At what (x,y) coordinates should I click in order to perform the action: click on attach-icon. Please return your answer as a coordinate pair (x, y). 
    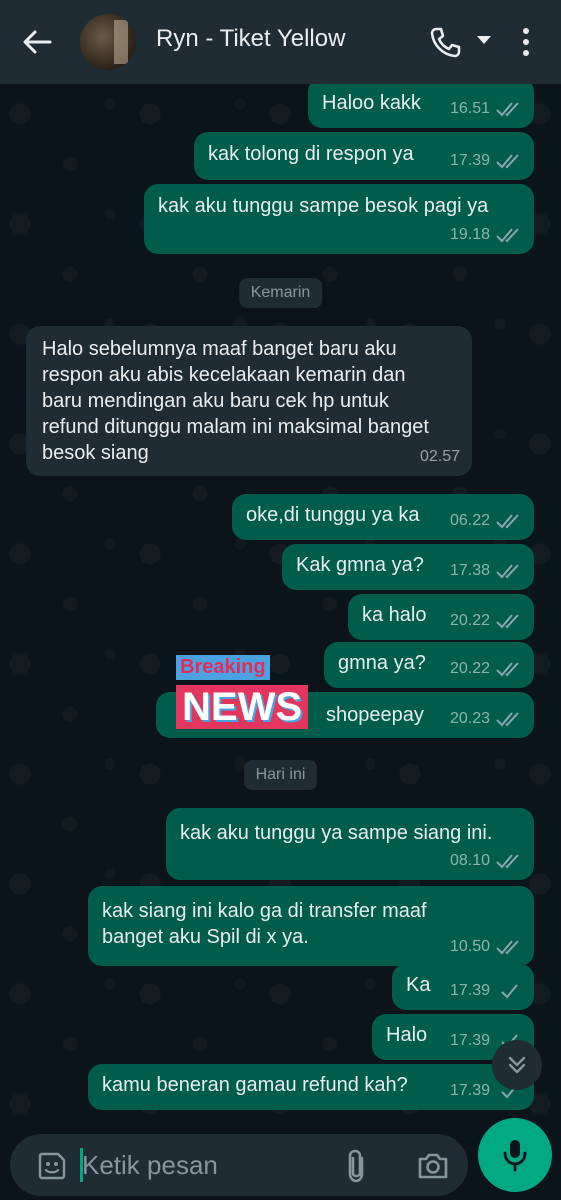
    Looking at the image, I should click on (356, 1166).